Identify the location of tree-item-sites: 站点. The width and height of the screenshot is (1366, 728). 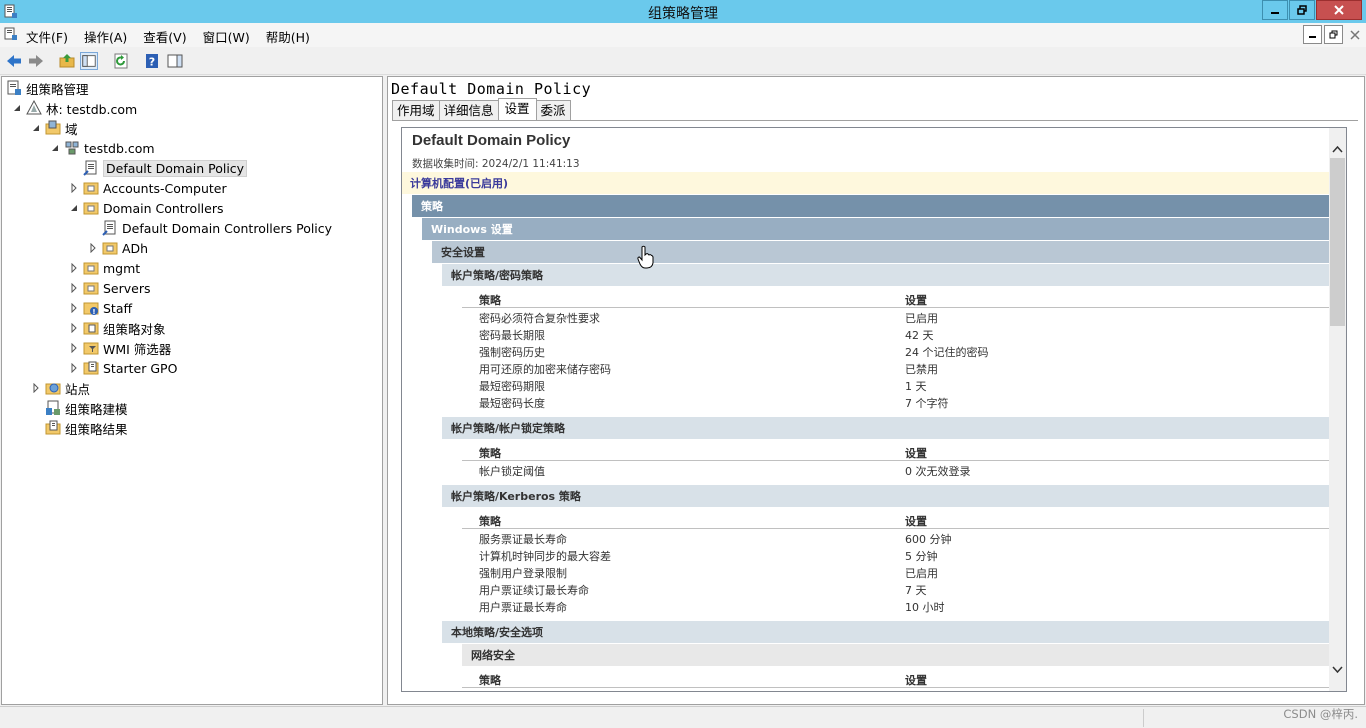
(60, 388).